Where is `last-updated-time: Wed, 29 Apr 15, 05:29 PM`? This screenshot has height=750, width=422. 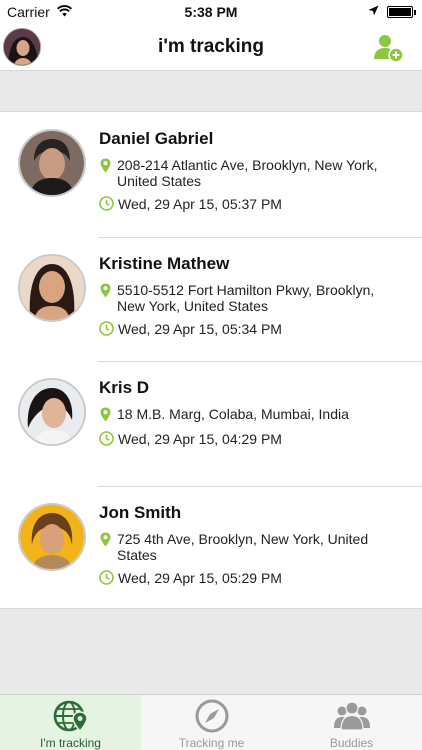 last-updated-time: Wed, 29 Apr 15, 05:29 PM is located at coordinates (200, 577).